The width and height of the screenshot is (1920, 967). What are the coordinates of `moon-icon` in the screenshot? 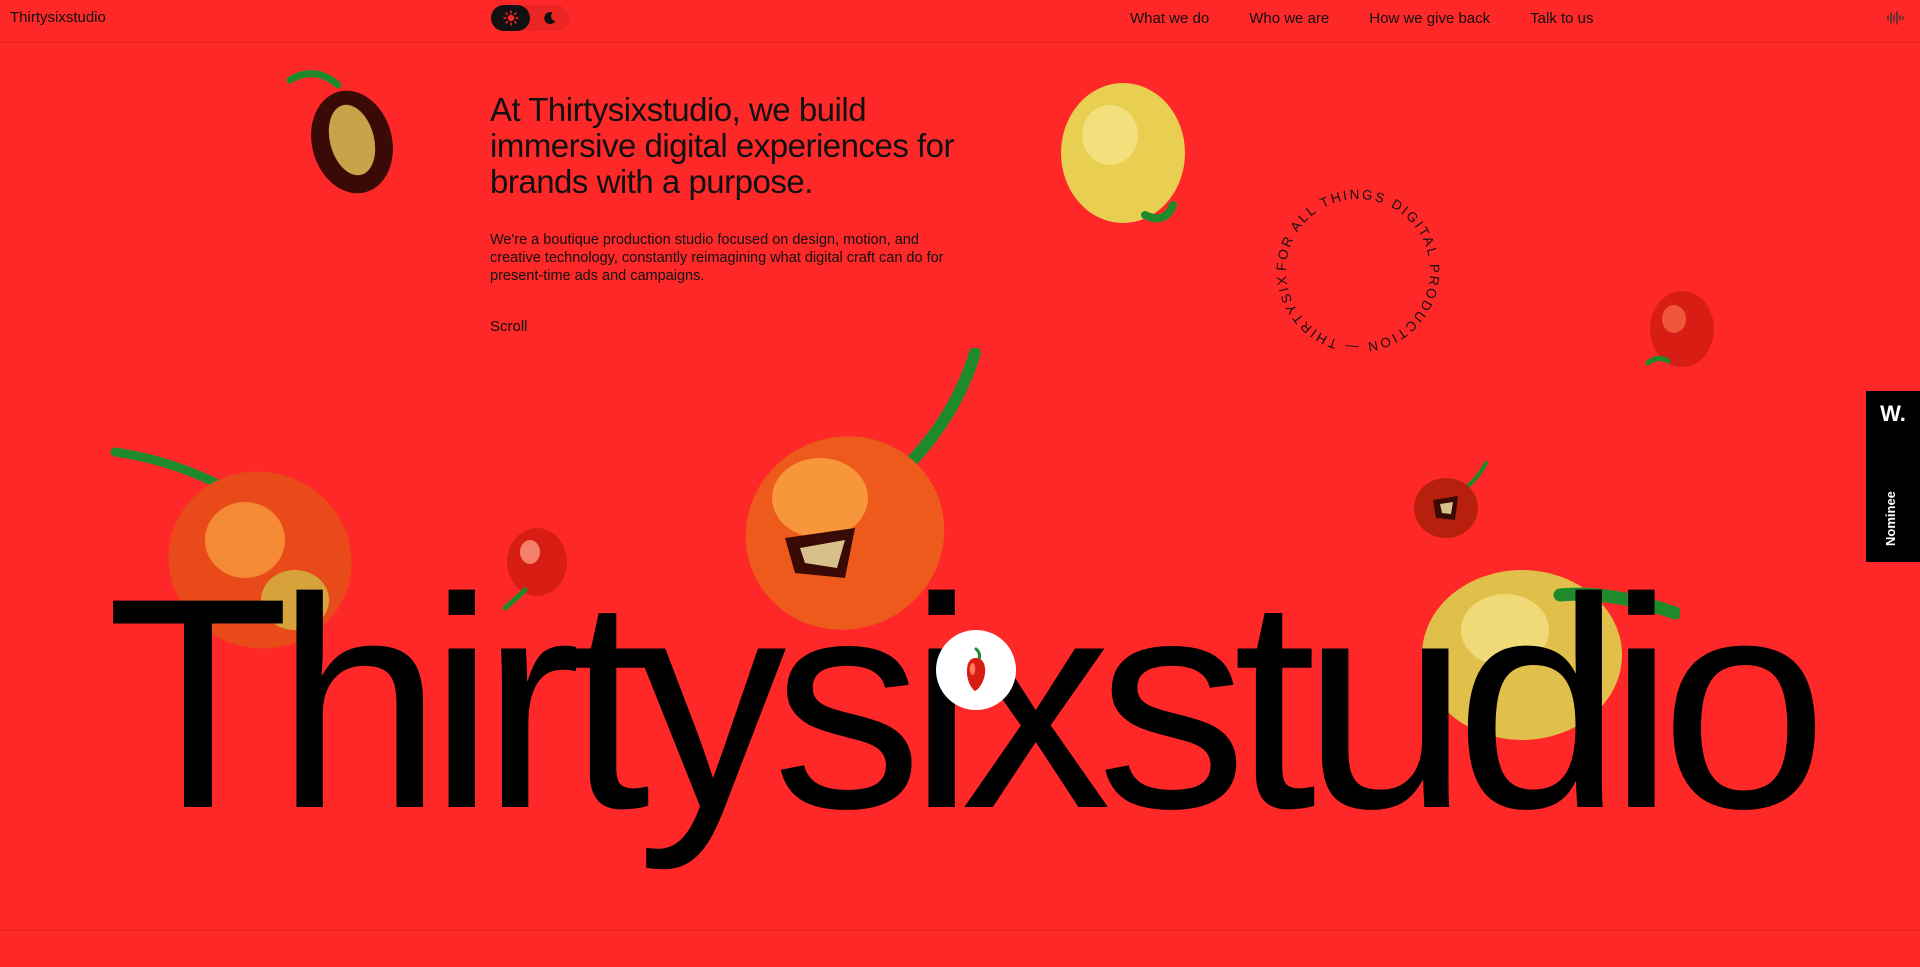 It's located at (549, 18).